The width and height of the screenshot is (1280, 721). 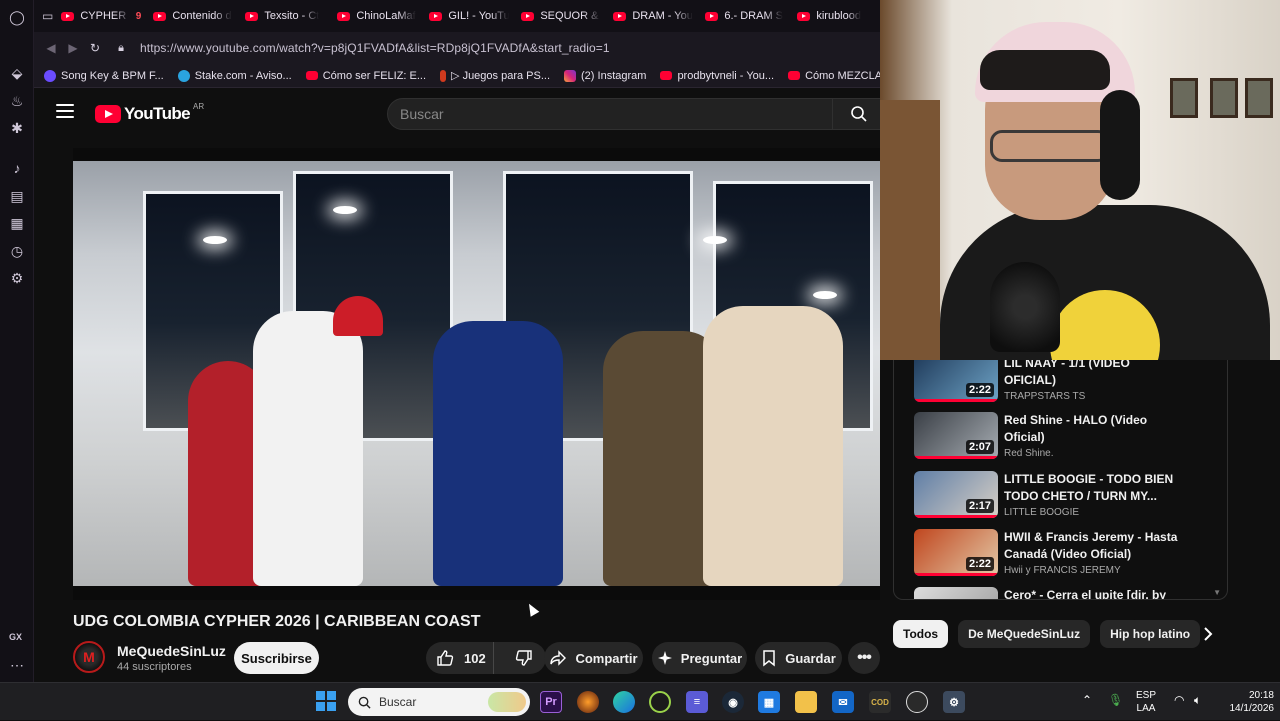 I want to click on file-explorer-icon, so click(x=806, y=702).